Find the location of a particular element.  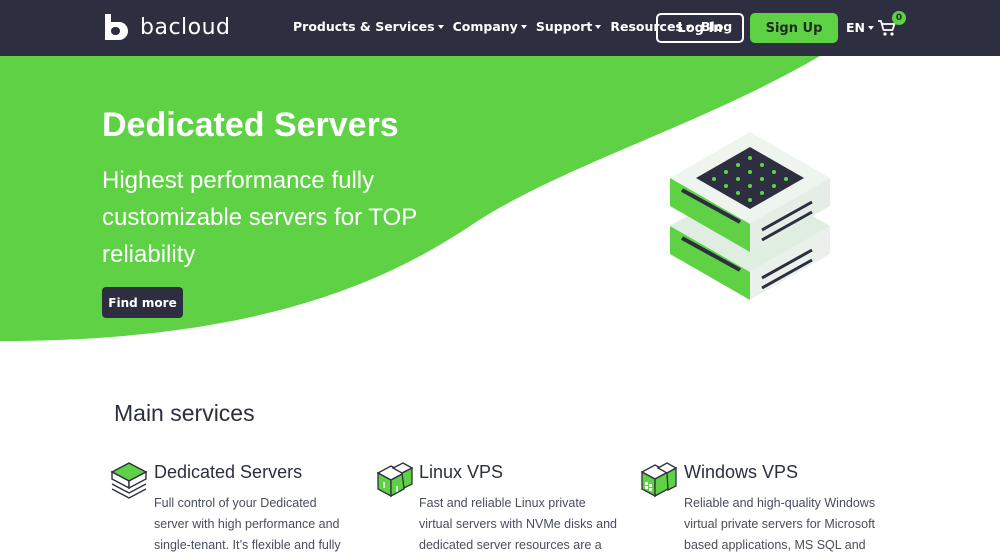

linux-vps-icon is located at coordinates (394, 480).